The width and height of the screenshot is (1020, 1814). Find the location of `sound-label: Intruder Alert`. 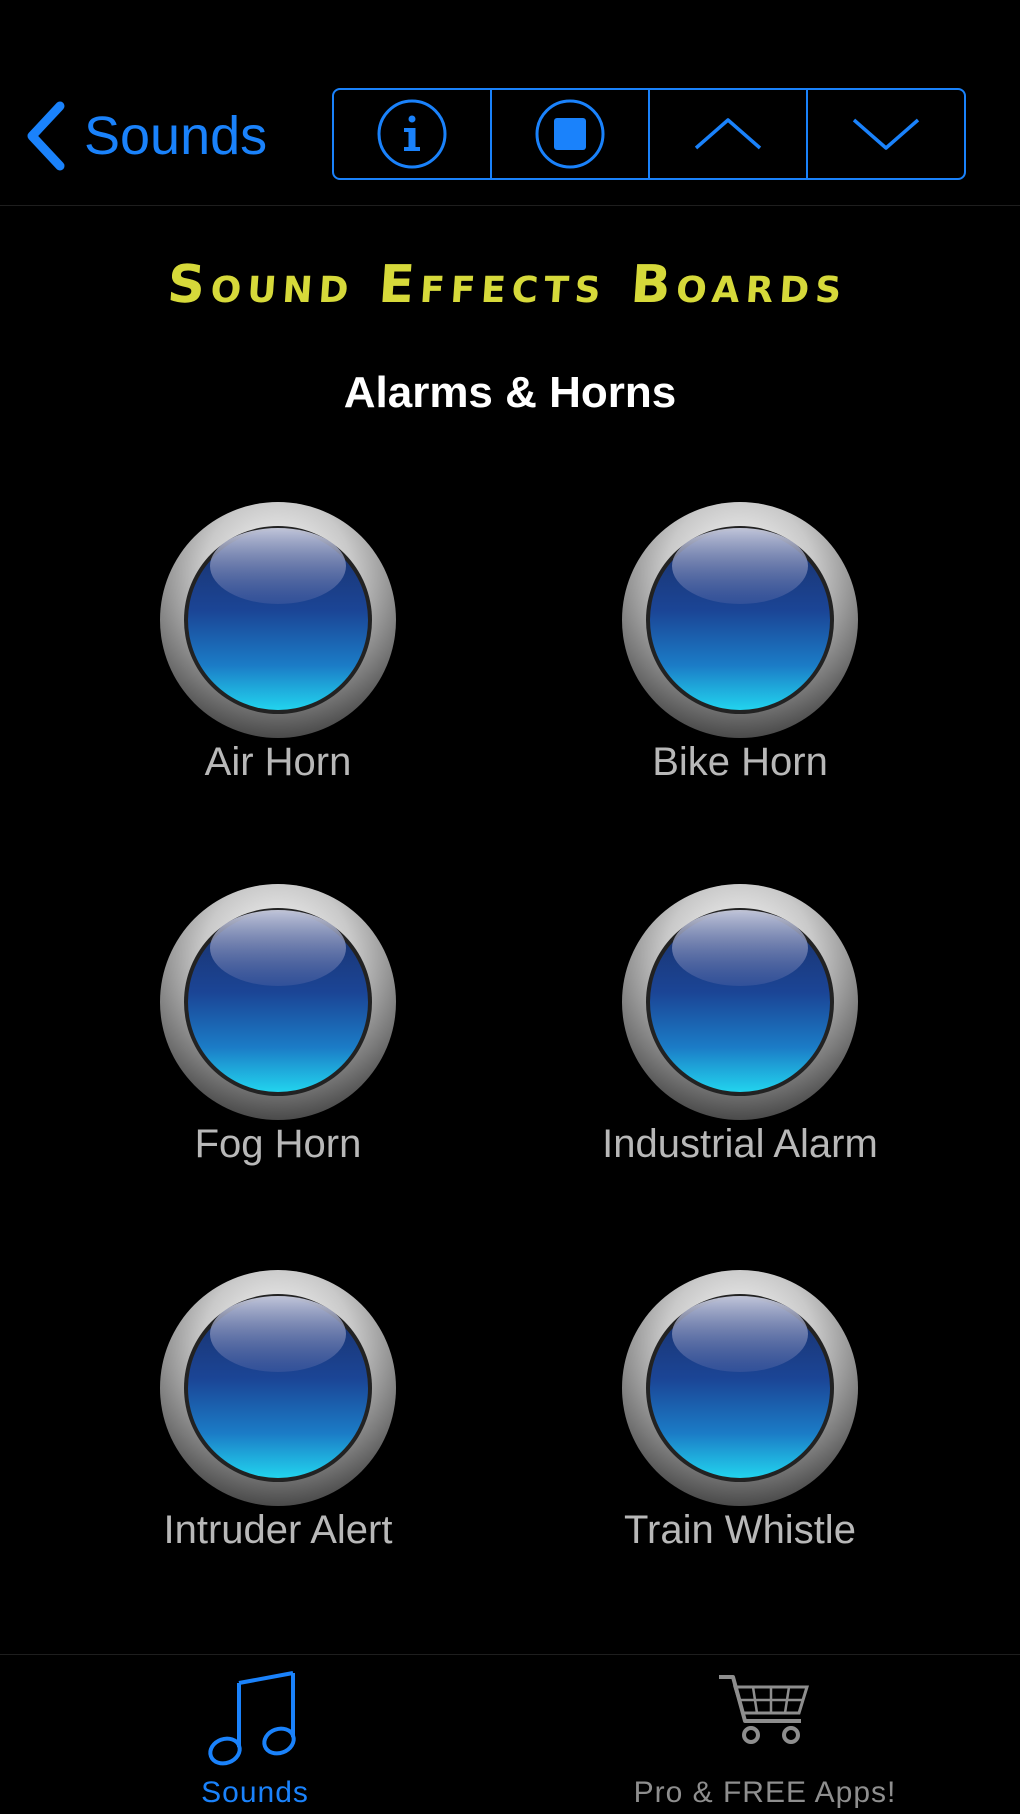

sound-label: Intruder Alert is located at coordinates (278, 1530).